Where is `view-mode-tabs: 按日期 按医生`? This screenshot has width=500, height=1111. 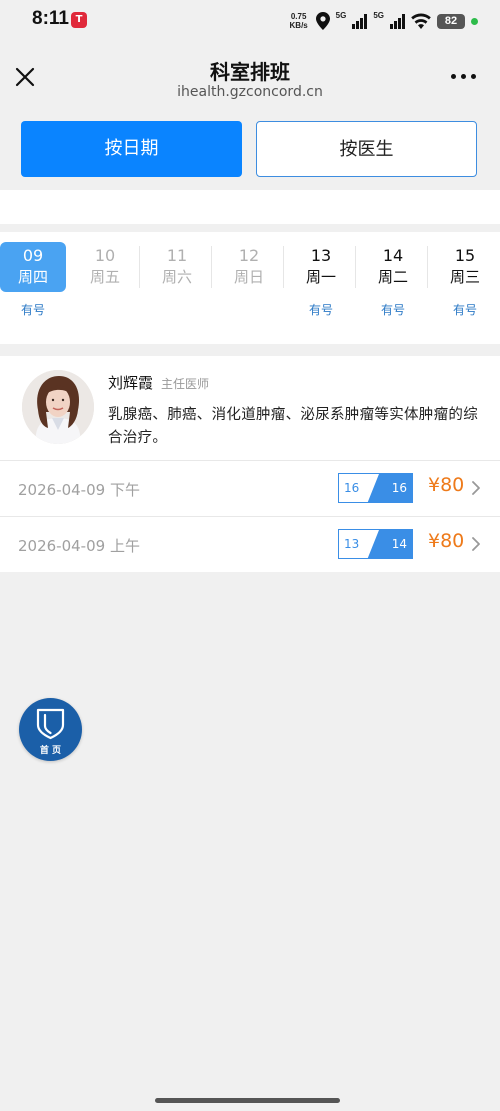
view-mode-tabs: 按日期 按医生 is located at coordinates (250, 149).